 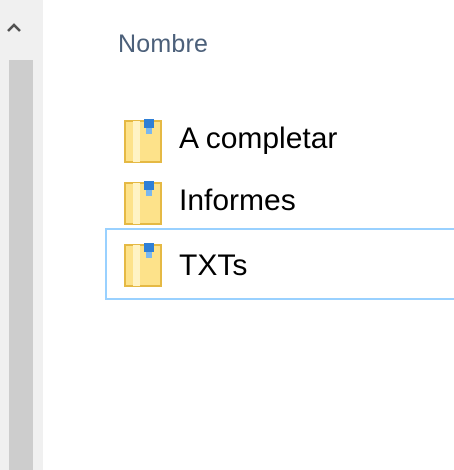 What do you see at coordinates (237, 200) in the screenshot?
I see `file-name: Informes` at bounding box center [237, 200].